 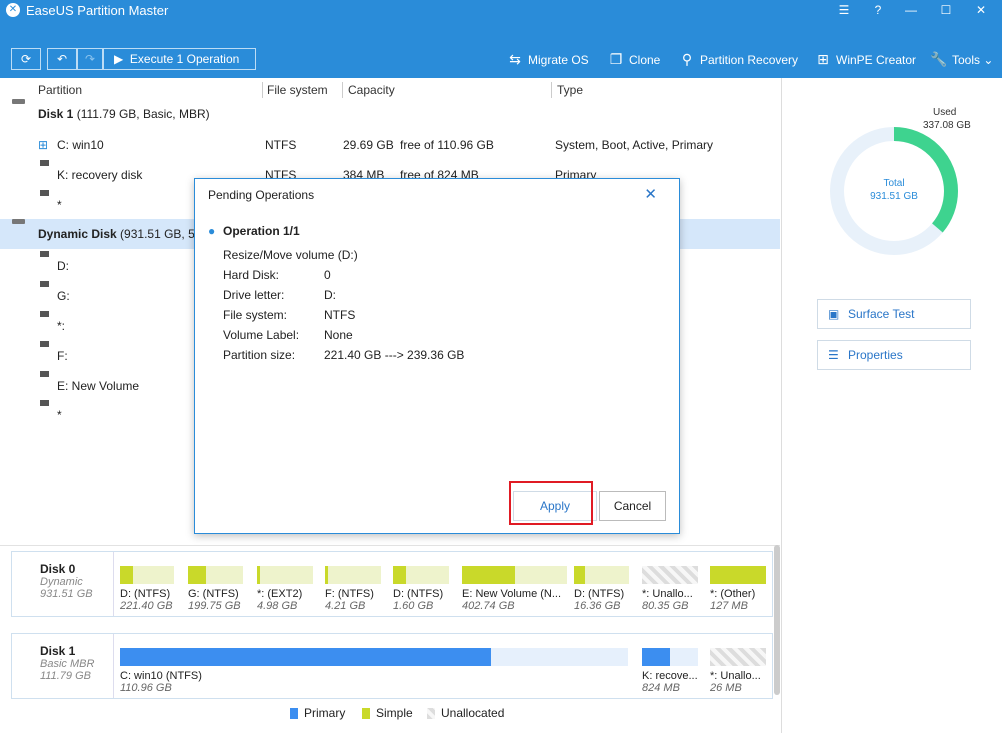 I want to click on partition-segment: D: (NTFS) 16.36 GB, so click(x=601, y=595).